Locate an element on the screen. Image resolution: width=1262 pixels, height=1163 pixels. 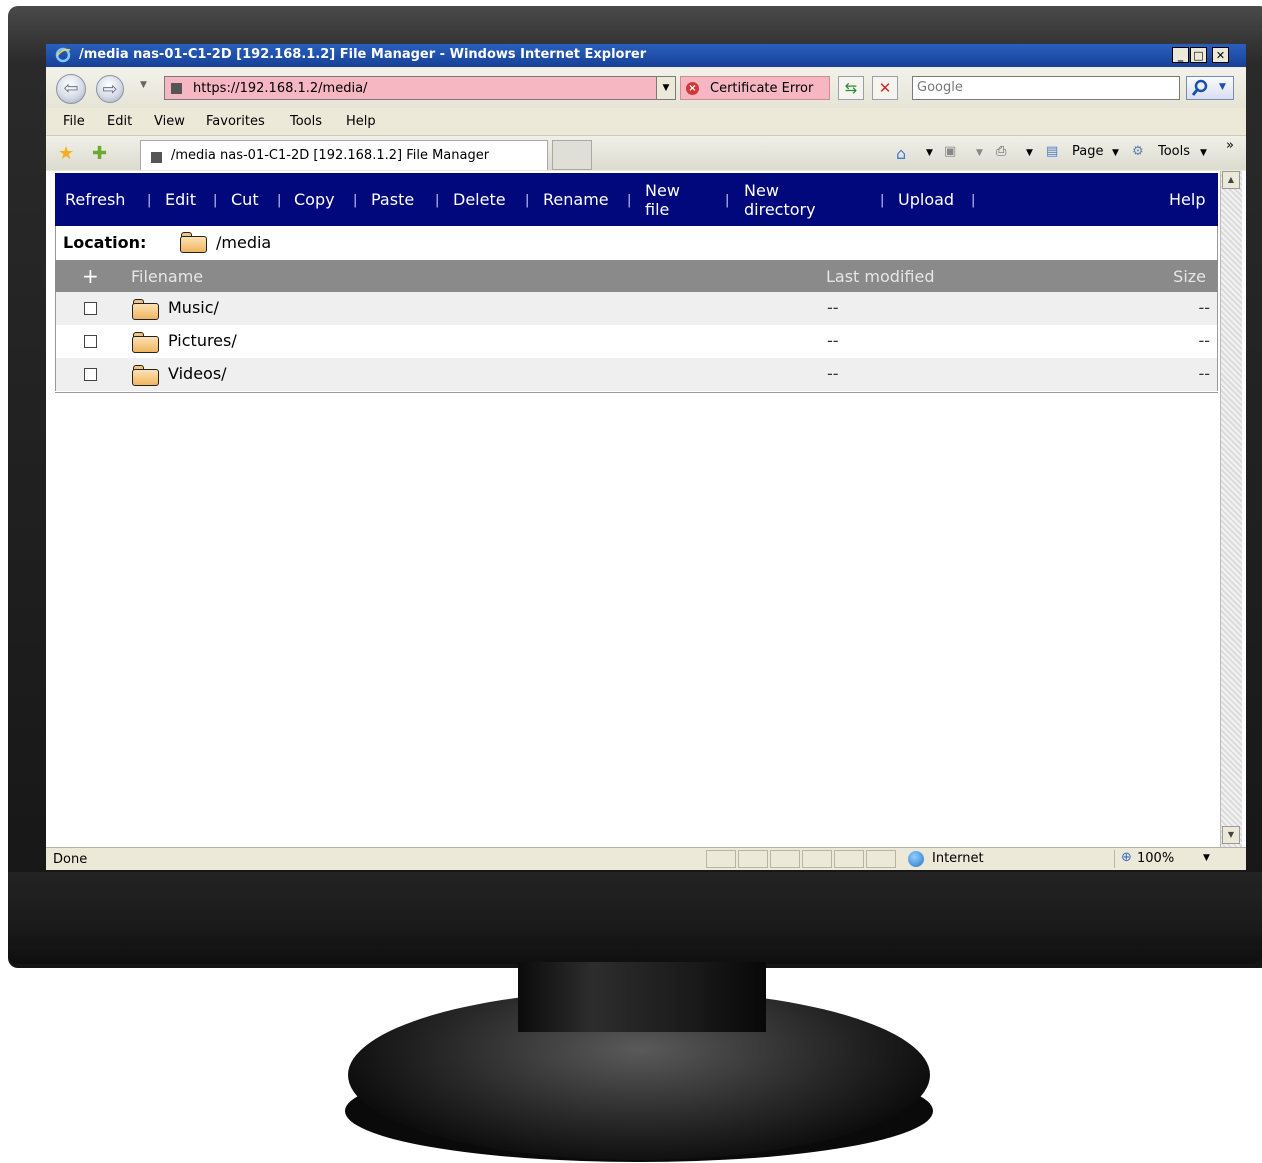
page-menu: Page is located at coordinates (1087, 151).